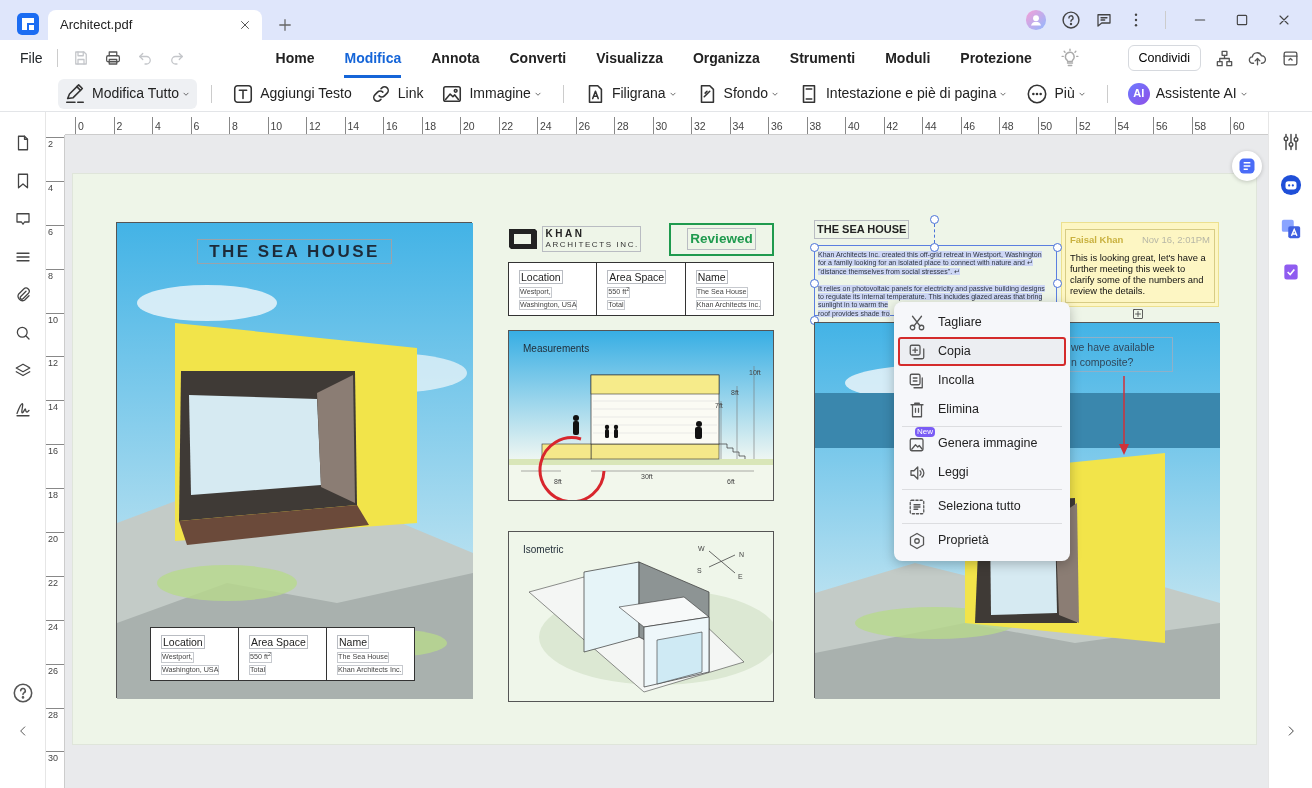 The image size is (1312, 788). What do you see at coordinates (294, 251) in the screenshot?
I see `poster-title: THE SEA HOUSE` at bounding box center [294, 251].